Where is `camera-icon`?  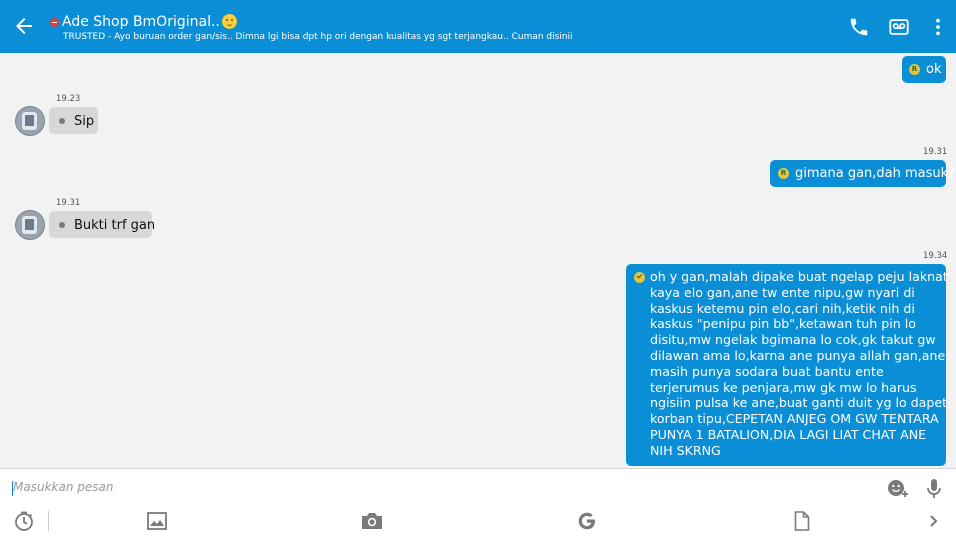
camera-icon is located at coordinates (372, 521).